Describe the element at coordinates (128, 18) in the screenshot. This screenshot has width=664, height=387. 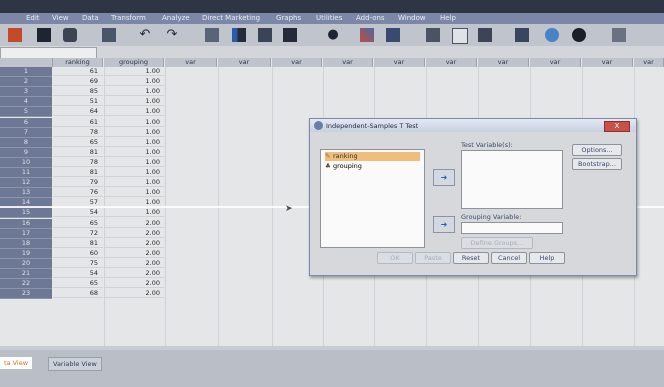
I see `menu-transform: Transform` at that location.